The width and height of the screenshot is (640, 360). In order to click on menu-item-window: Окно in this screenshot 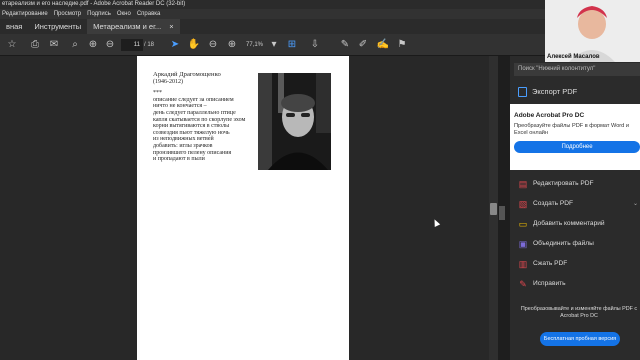, I will do `click(124, 14)`.